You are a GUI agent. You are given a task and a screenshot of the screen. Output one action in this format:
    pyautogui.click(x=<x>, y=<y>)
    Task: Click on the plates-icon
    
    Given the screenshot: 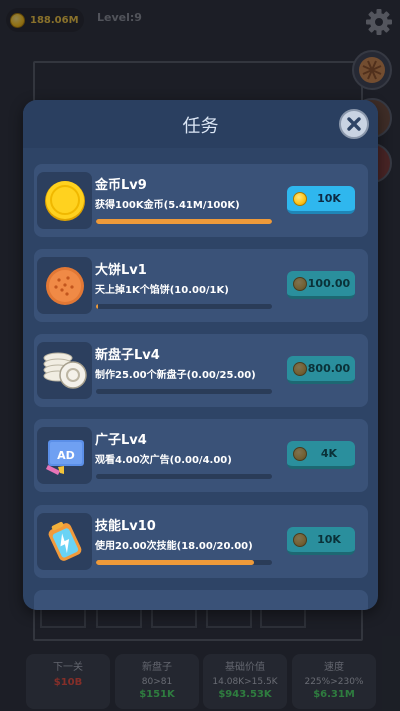 What is the action you would take?
    pyautogui.click(x=64, y=370)
    